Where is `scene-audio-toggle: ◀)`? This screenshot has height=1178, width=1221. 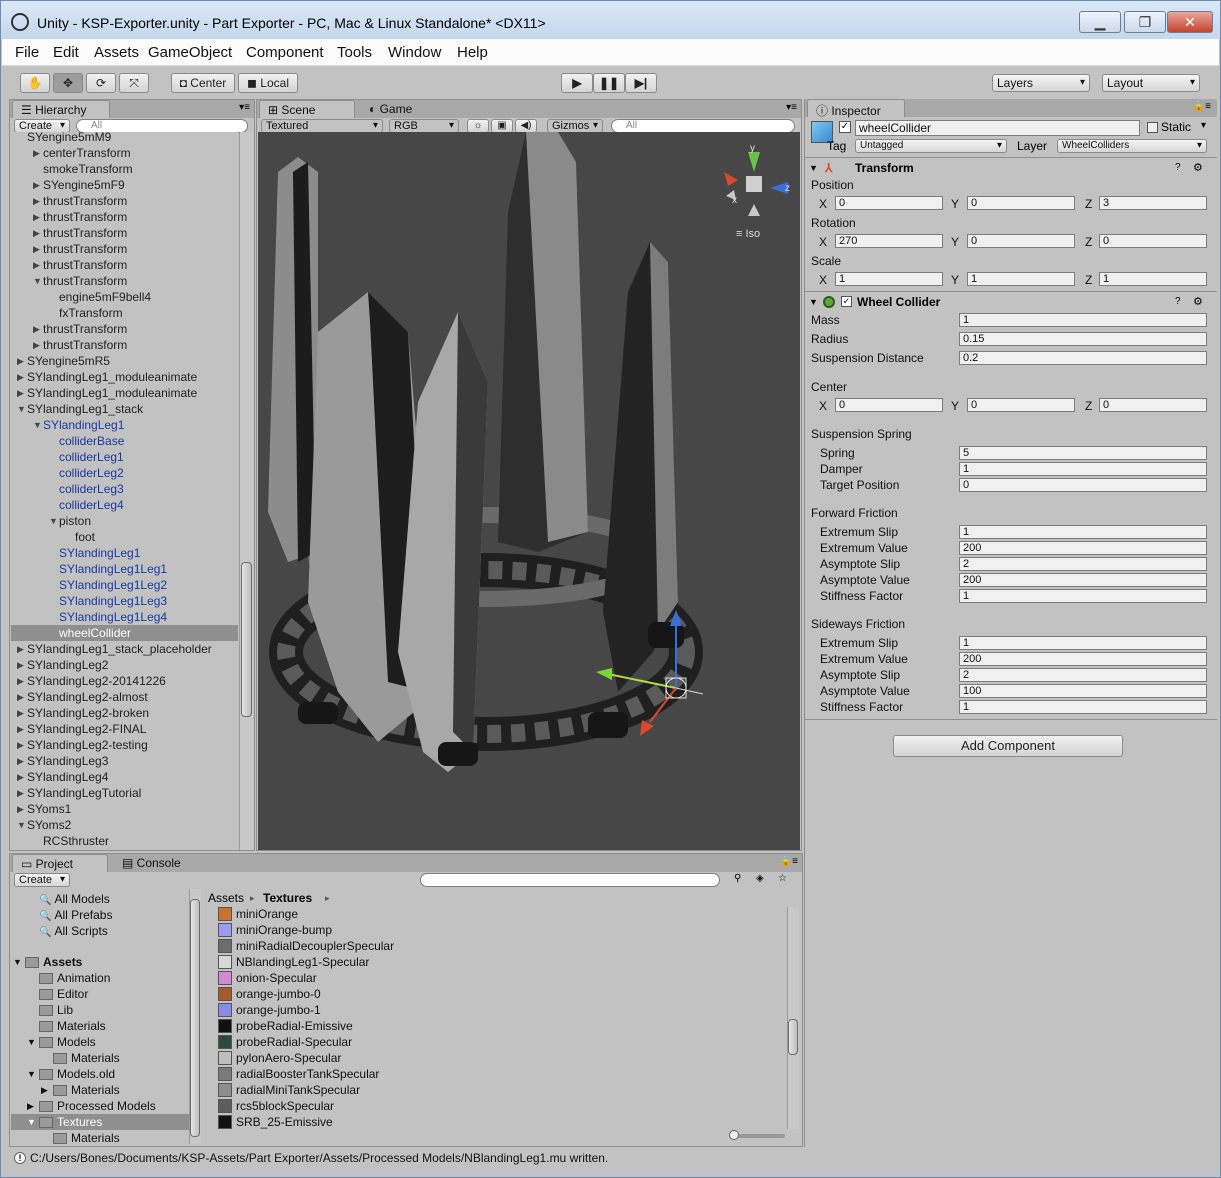 scene-audio-toggle: ◀) is located at coordinates (526, 126).